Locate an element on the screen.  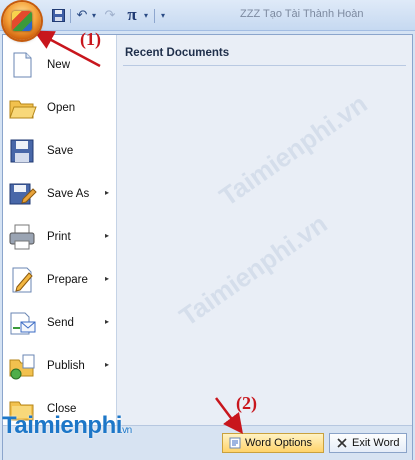
exit-word-button: Exit Word is located at coordinates (368, 443).